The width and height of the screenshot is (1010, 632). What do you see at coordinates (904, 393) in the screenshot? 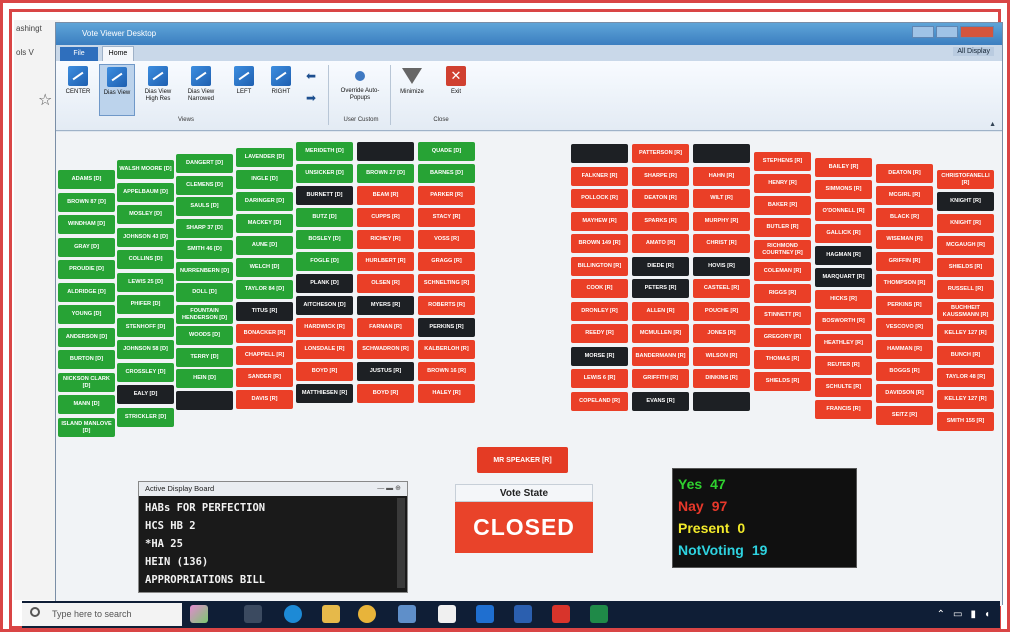
I see `seat: DAVIDSON [R]` at bounding box center [904, 393].